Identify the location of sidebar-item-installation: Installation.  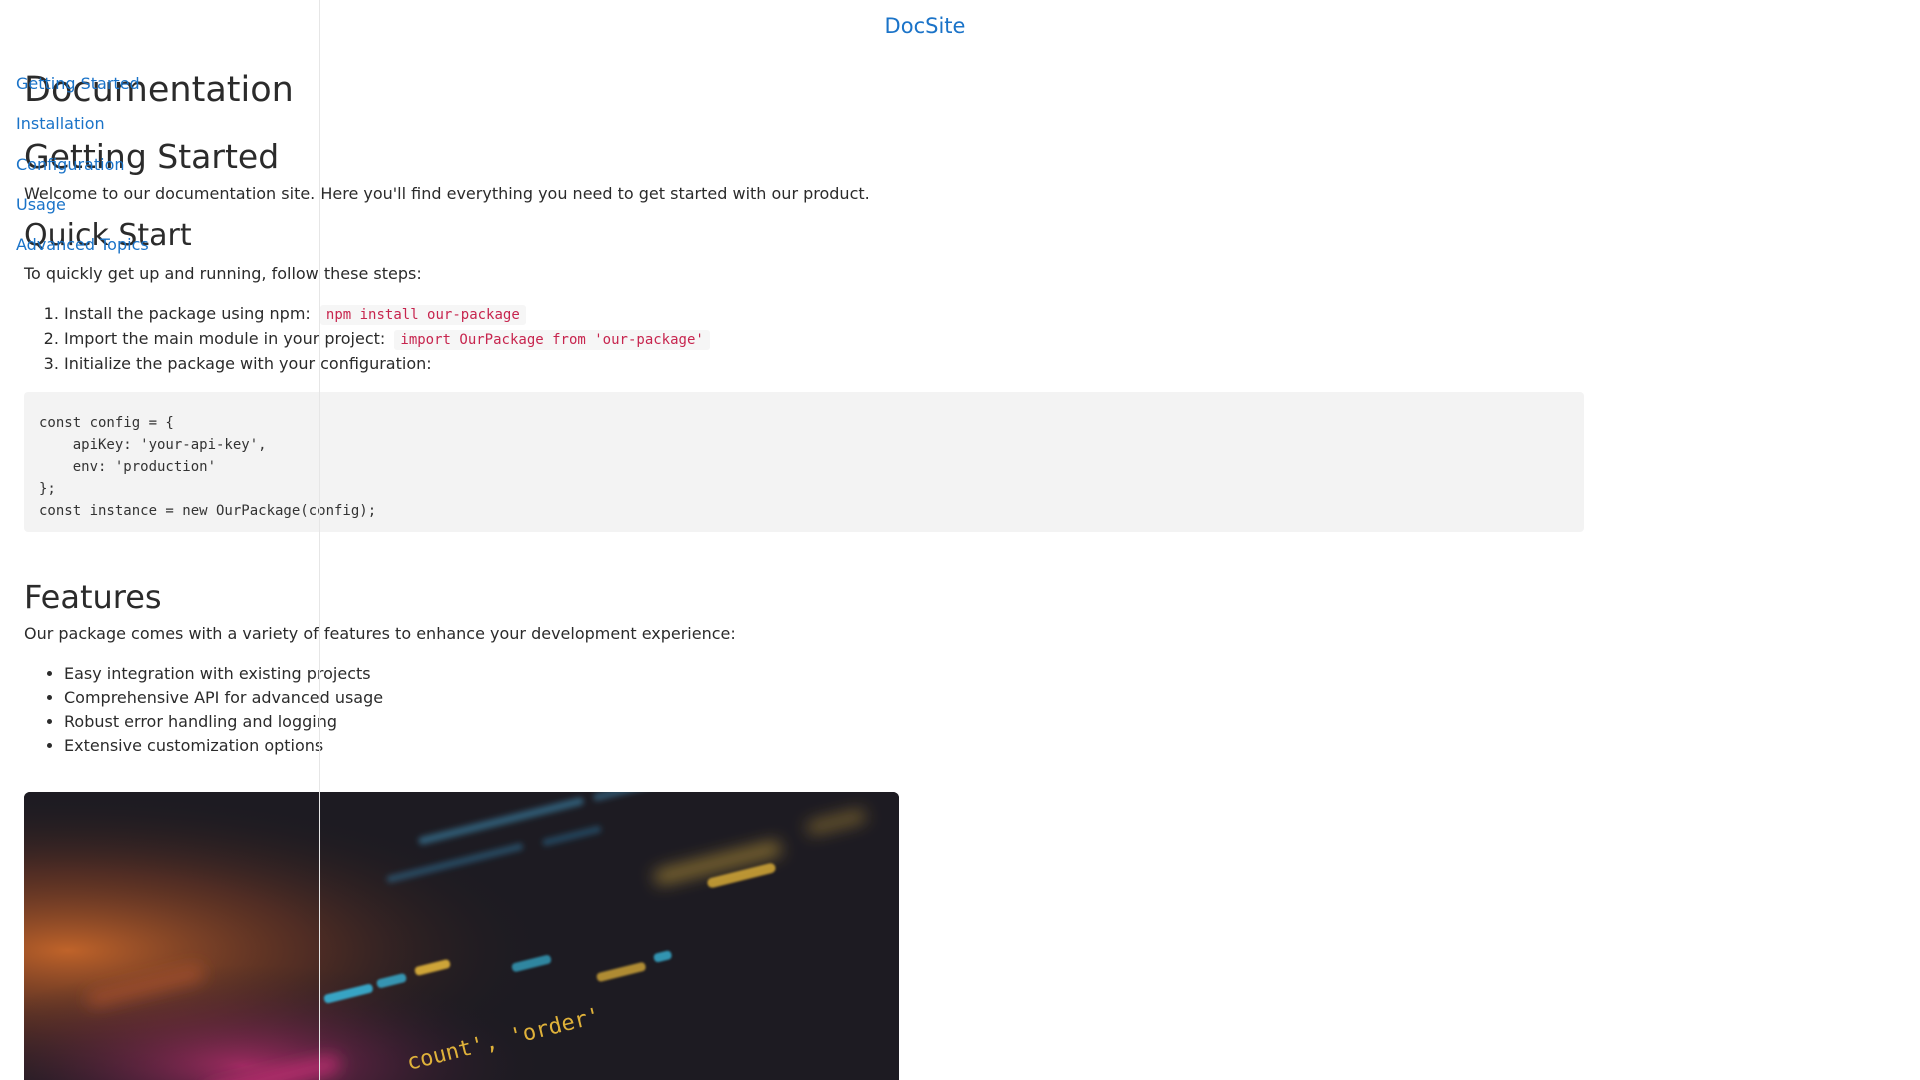
(60, 124).